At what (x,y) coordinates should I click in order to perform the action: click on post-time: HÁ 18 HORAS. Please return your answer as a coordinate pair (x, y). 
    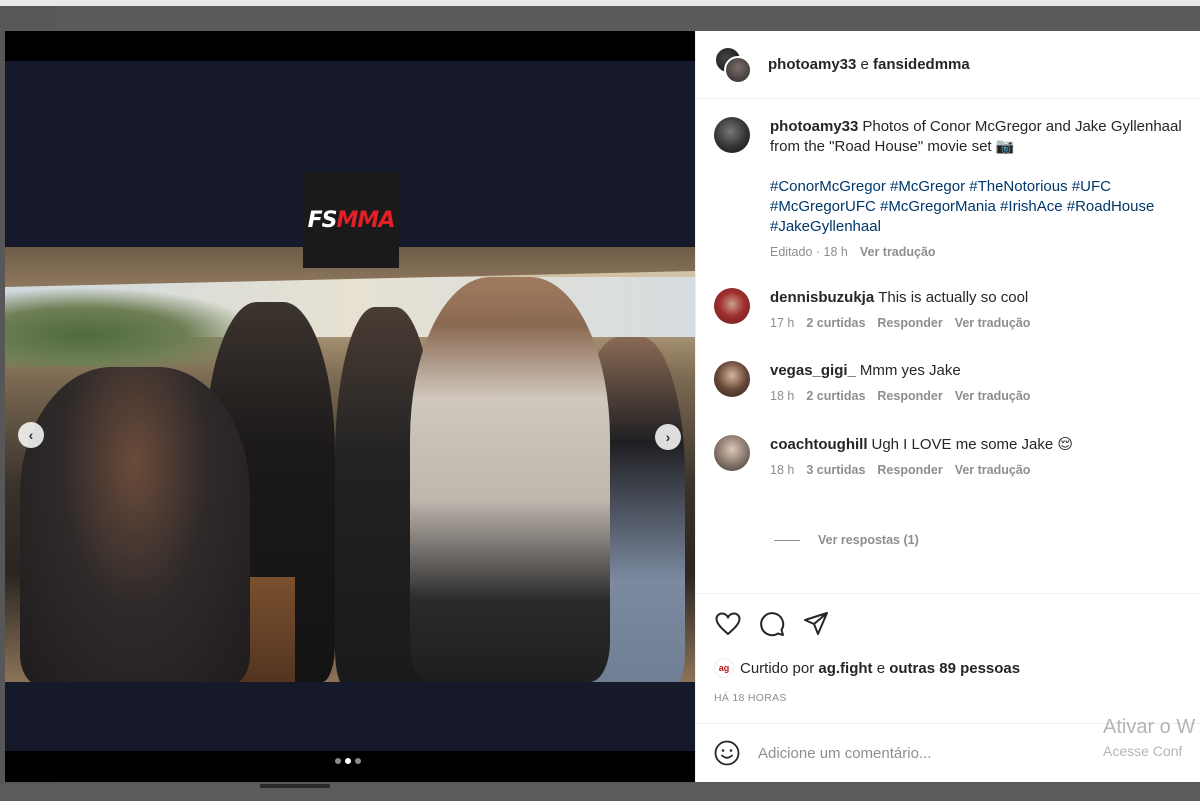
    Looking at the image, I should click on (750, 698).